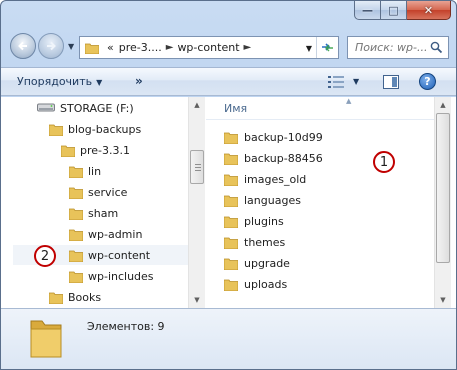  Describe the element at coordinates (394, 10) in the screenshot. I see `maximize-button: □` at that location.